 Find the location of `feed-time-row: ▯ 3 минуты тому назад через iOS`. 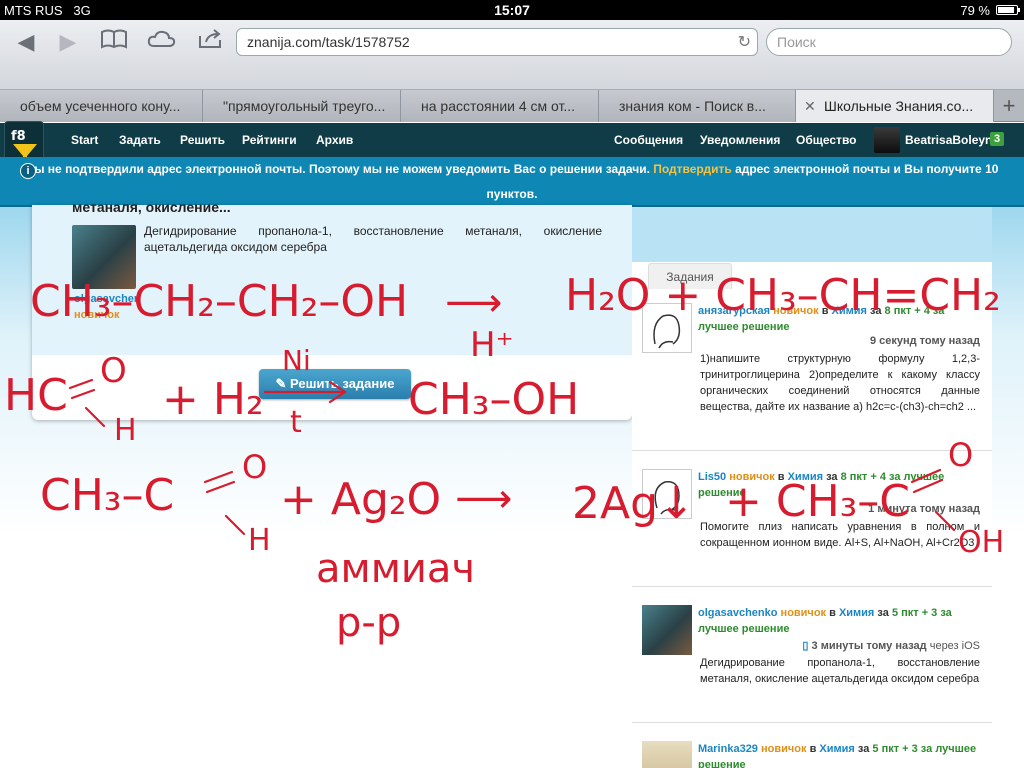

feed-time-row: ▯ 3 минуты тому назад через iOS is located at coordinates (891, 645).